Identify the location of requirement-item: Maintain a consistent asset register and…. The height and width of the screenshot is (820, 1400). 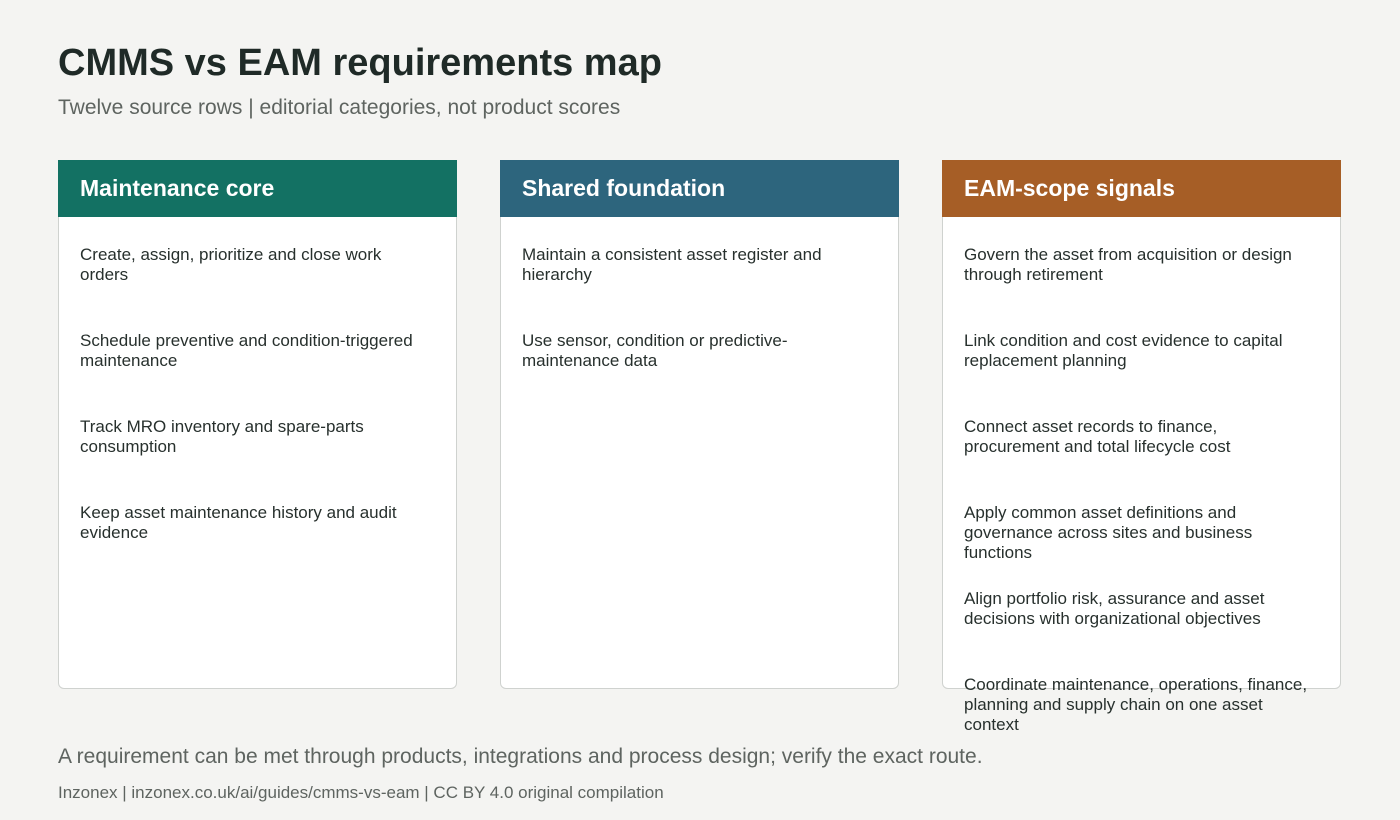
(672, 264).